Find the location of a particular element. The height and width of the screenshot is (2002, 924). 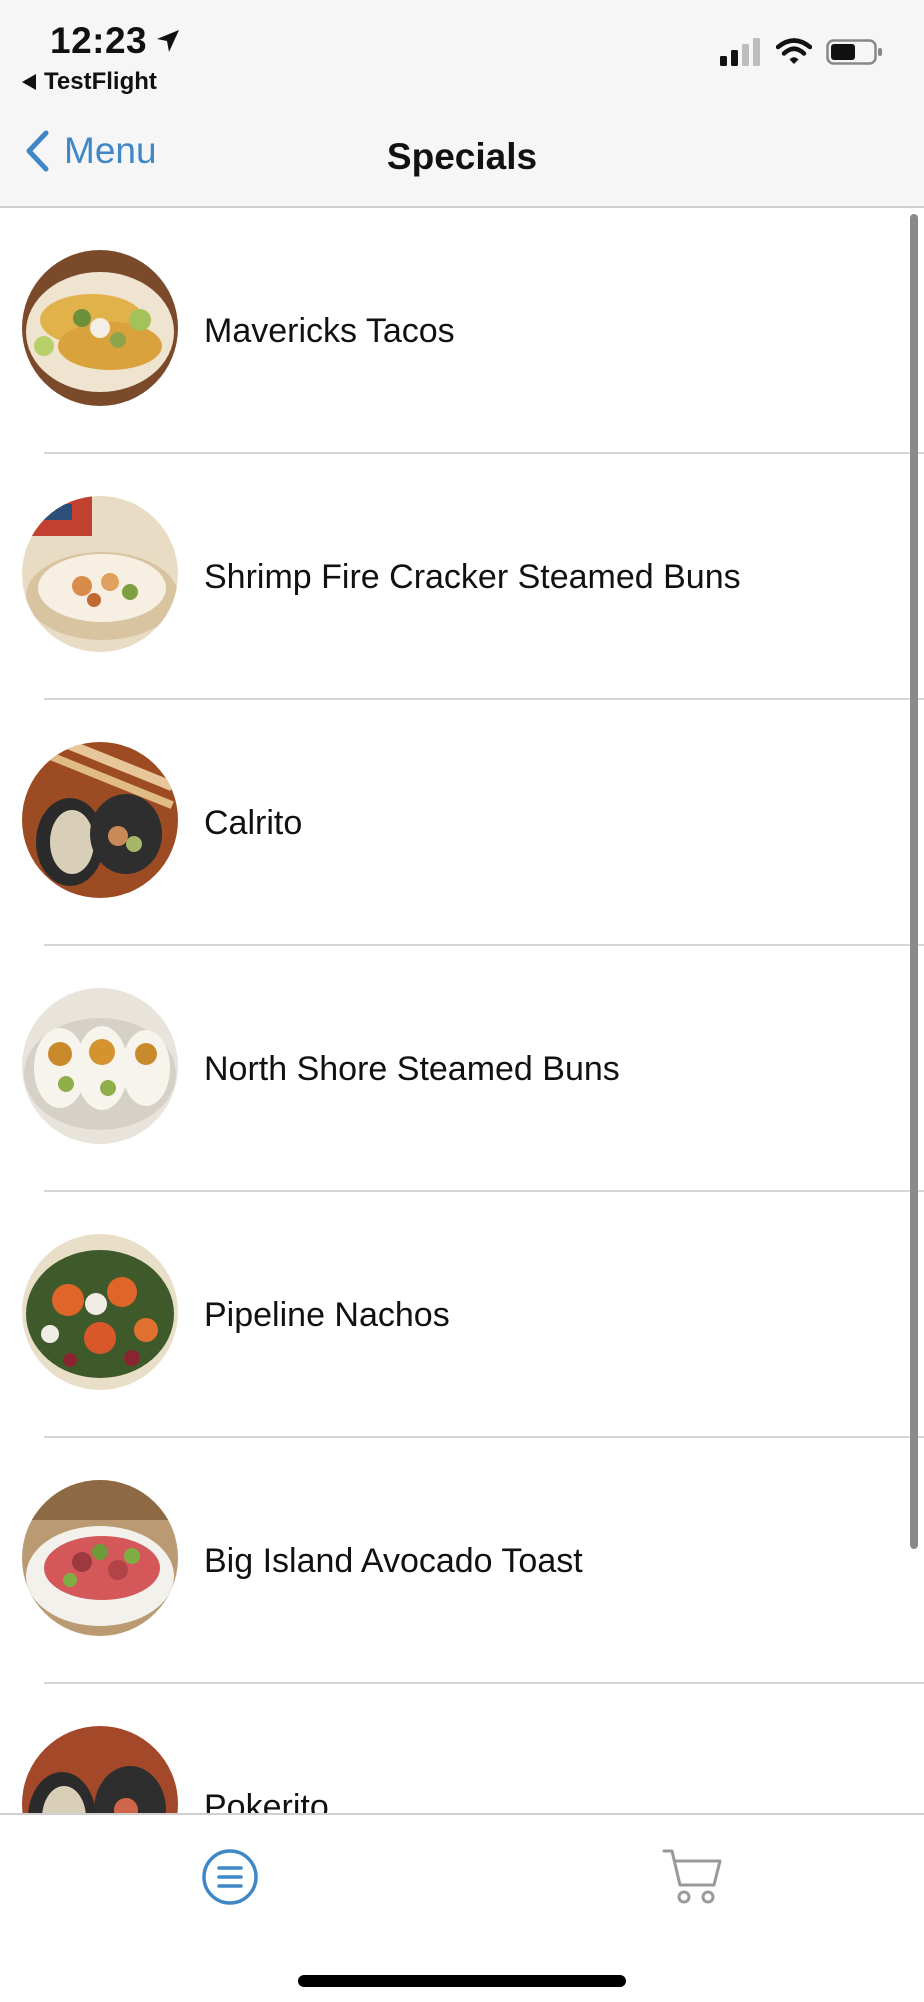

big-island-avocado-toast-thumbnail is located at coordinates (100, 1558).